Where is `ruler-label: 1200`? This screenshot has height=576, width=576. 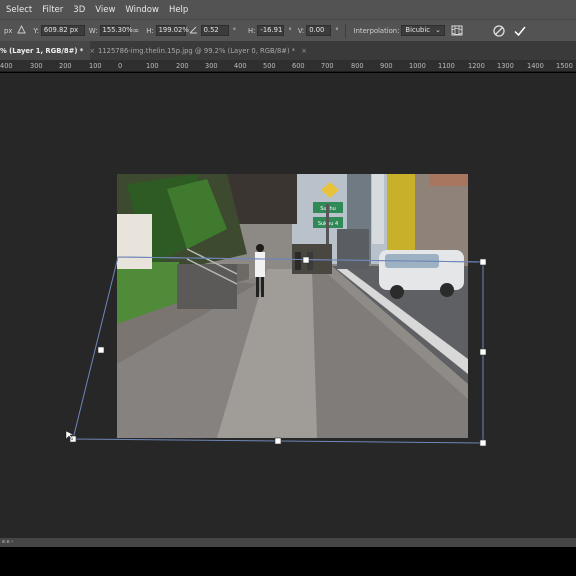 ruler-label: 1200 is located at coordinates (476, 66).